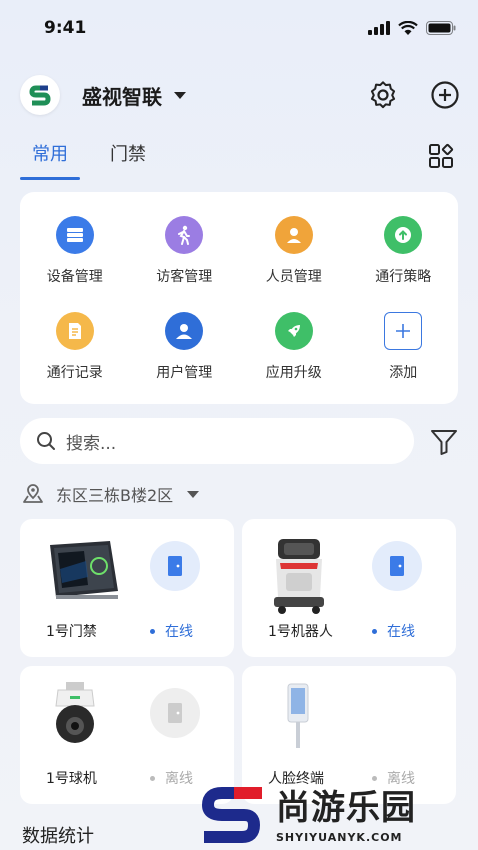  I want to click on filter-icon, so click(444, 442).